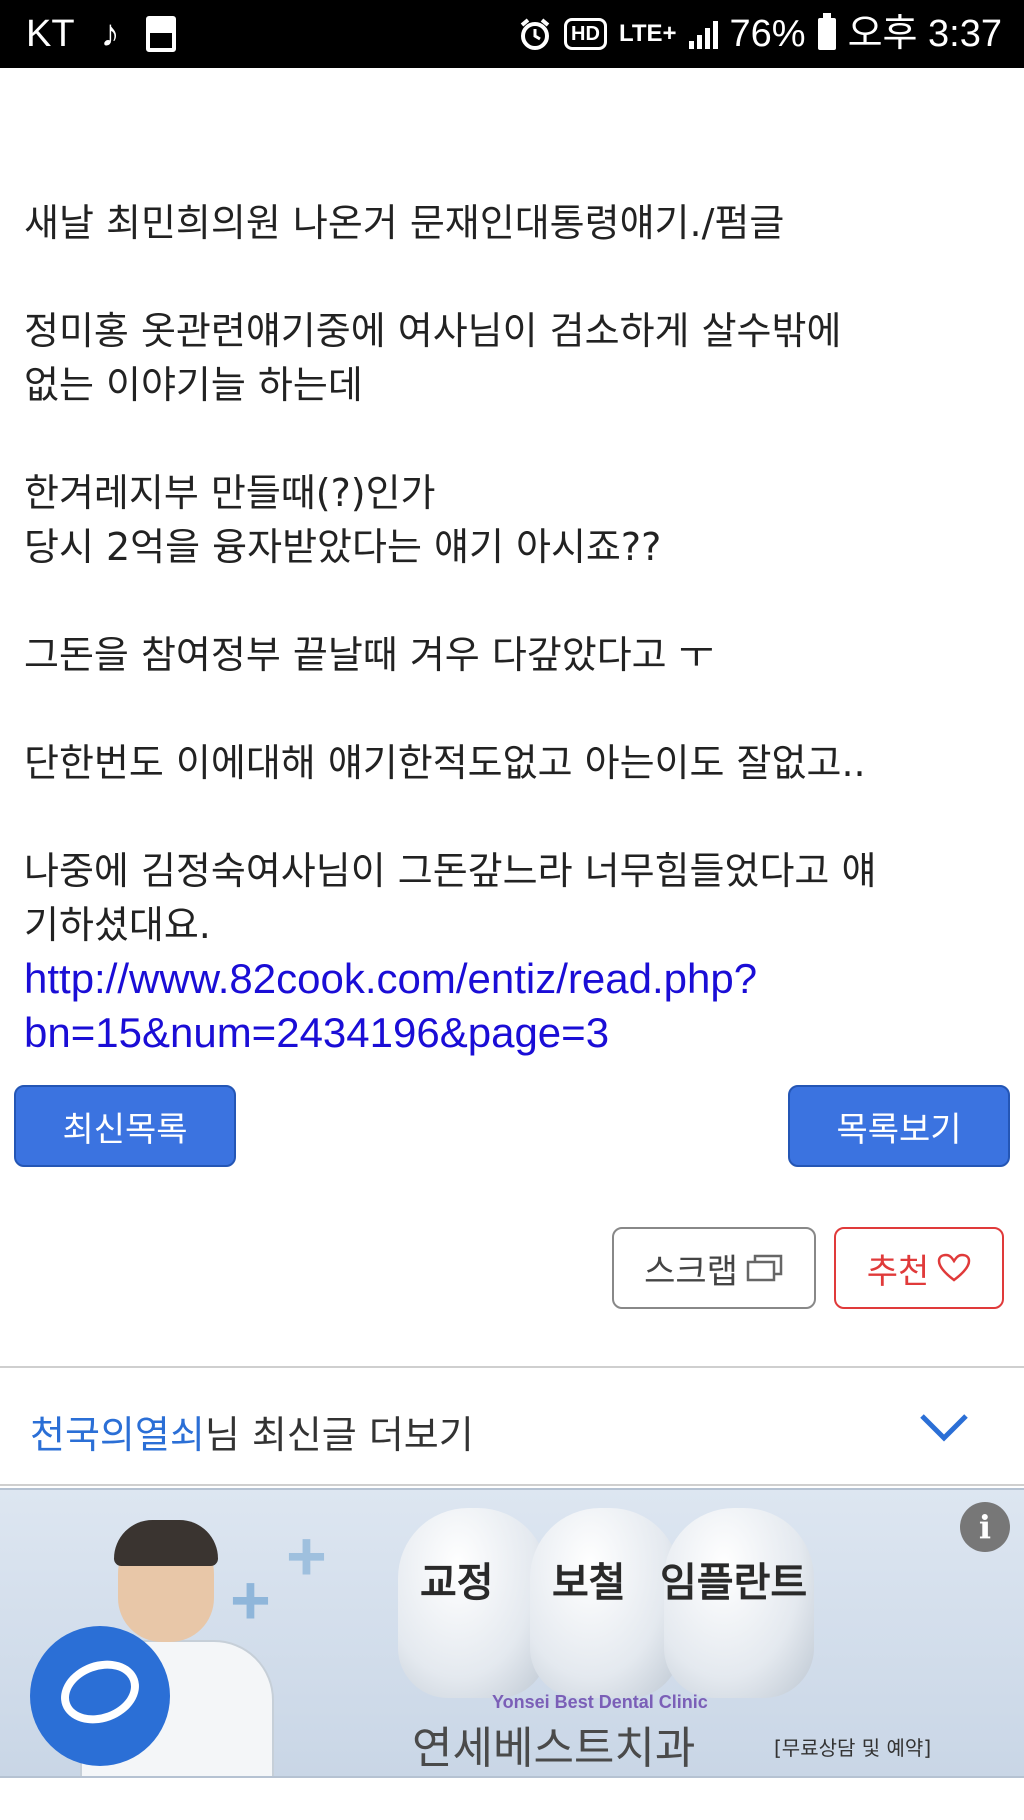 The image size is (1024, 1820). I want to click on more-posts-label: 님 최신글 더보기, so click(339, 1434).